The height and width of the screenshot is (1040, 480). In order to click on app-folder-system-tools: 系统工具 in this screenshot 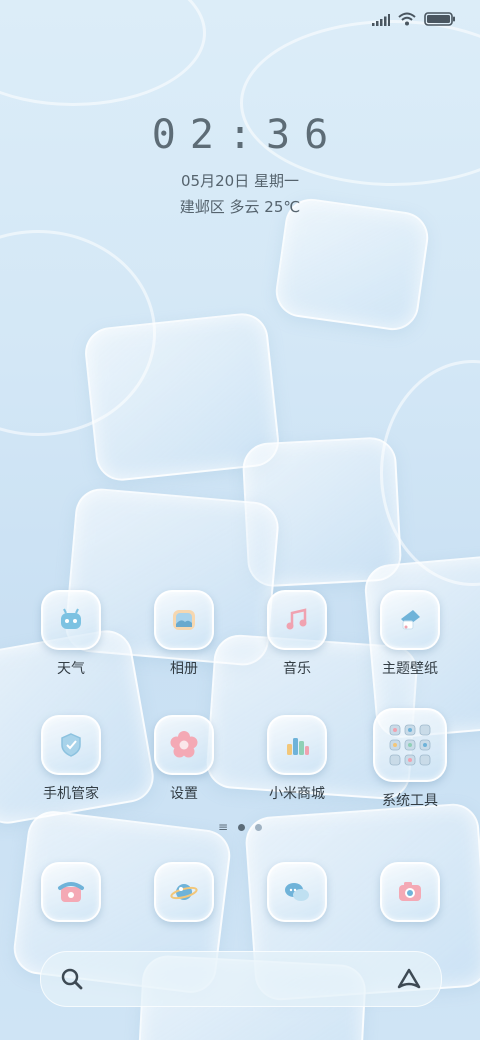, I will do `click(410, 759)`.